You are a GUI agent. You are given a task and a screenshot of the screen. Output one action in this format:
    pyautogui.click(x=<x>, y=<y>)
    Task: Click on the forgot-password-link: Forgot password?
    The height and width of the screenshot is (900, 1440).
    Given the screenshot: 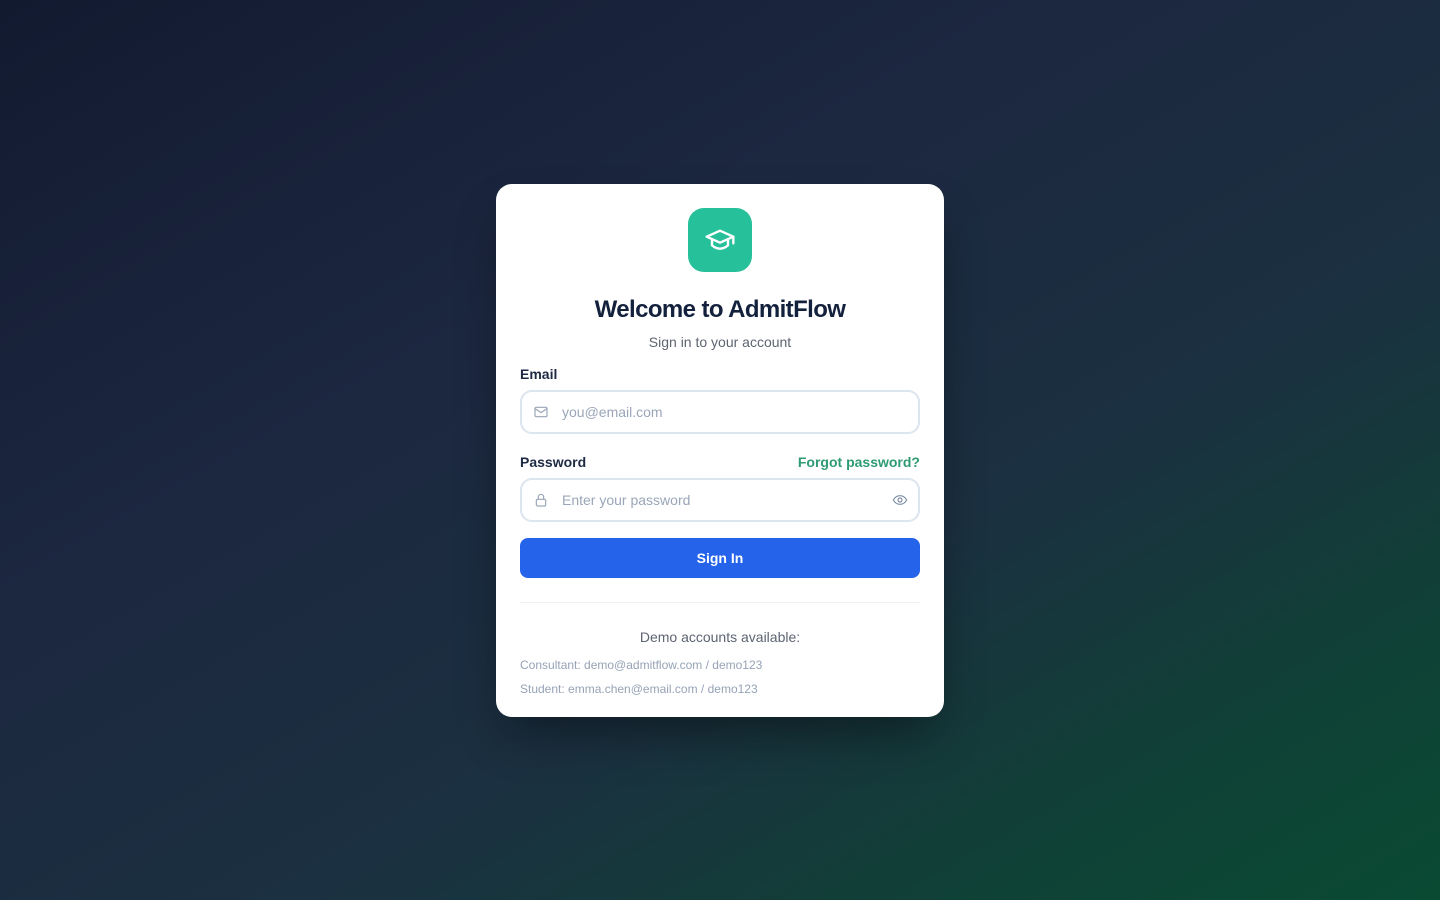 What is the action you would take?
    pyautogui.click(x=859, y=462)
    